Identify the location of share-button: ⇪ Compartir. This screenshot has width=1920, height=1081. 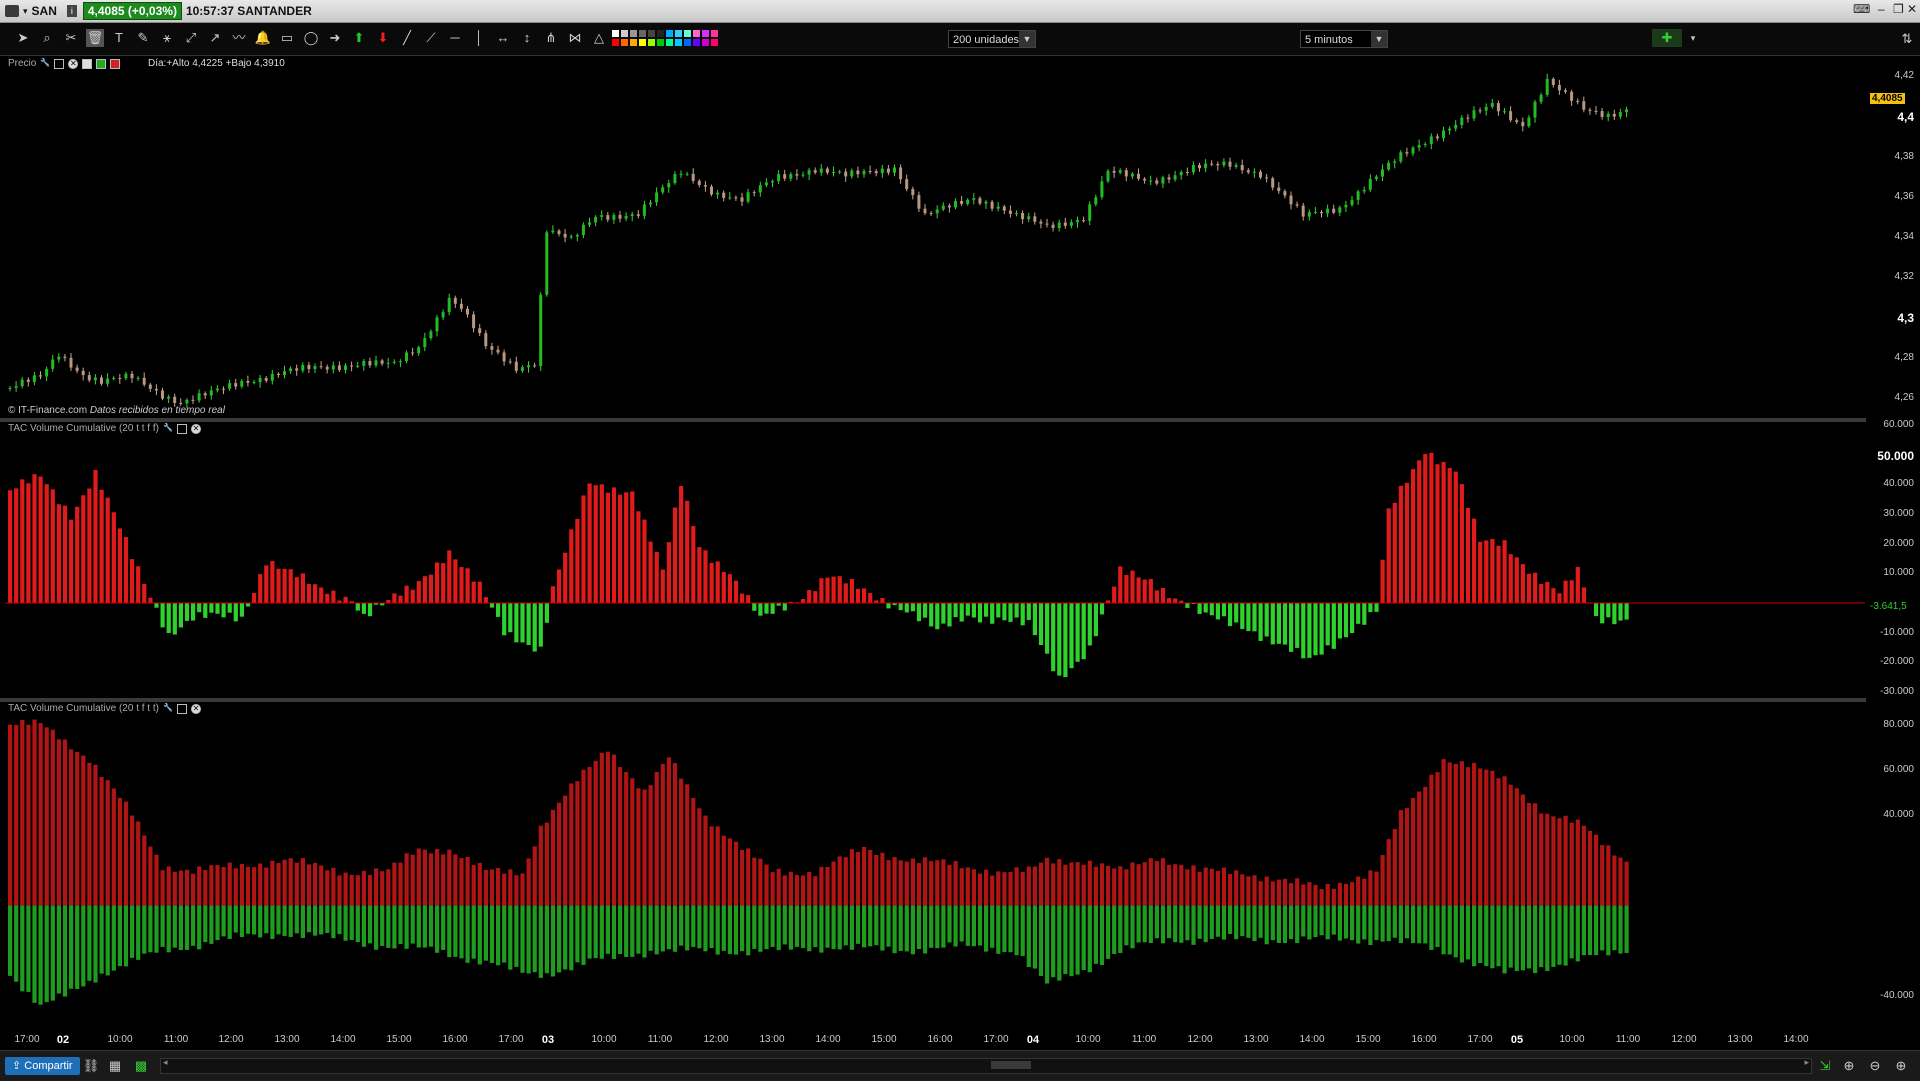
(42, 1066).